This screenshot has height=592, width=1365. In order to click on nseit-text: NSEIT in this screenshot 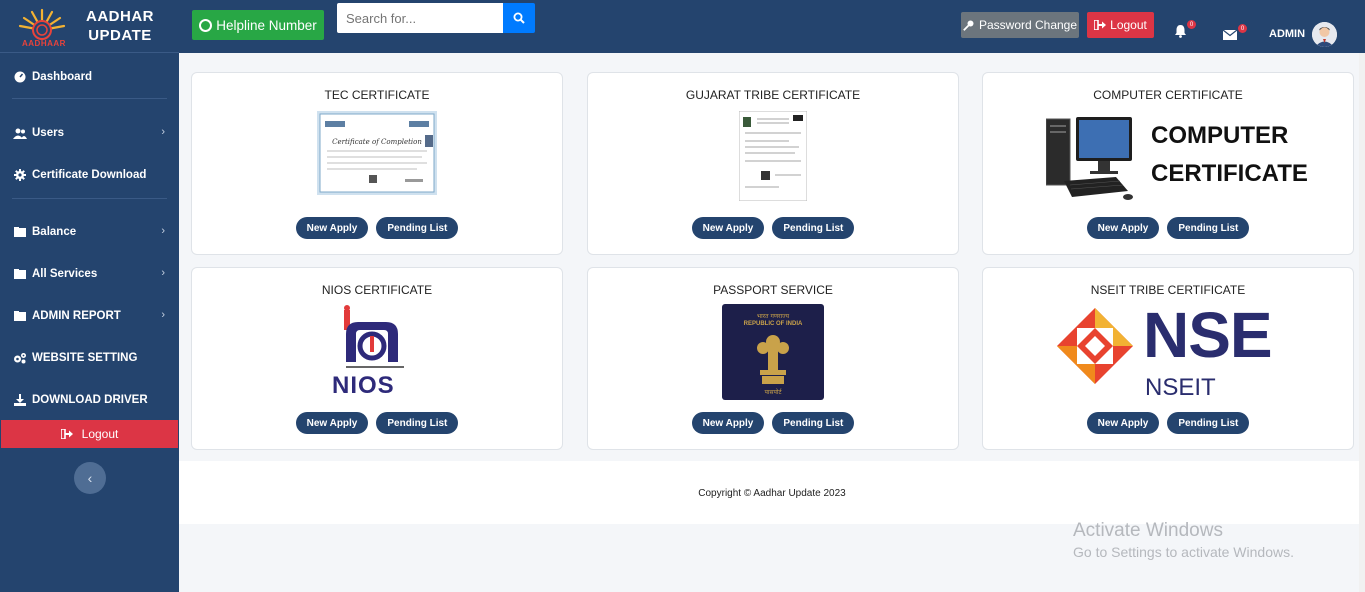, I will do `click(1180, 387)`.